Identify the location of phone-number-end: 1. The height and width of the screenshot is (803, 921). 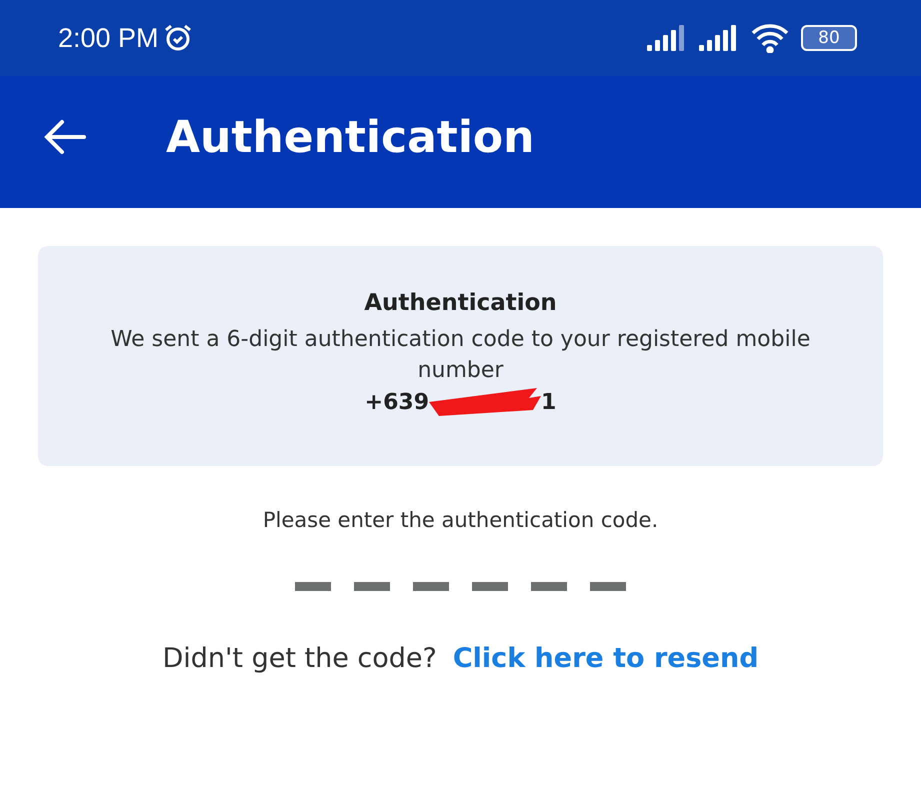
(548, 402).